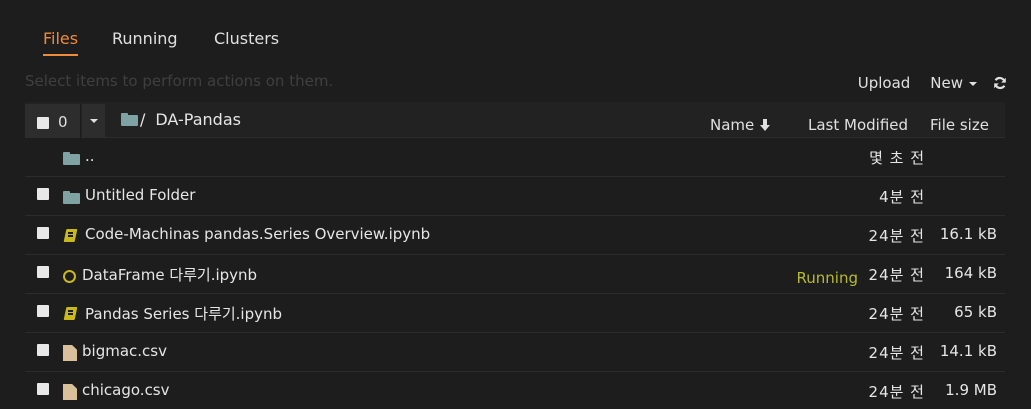 This screenshot has height=409, width=1031. Describe the element at coordinates (968, 234) in the screenshot. I see `item-file-size: 16.1 kB` at that location.